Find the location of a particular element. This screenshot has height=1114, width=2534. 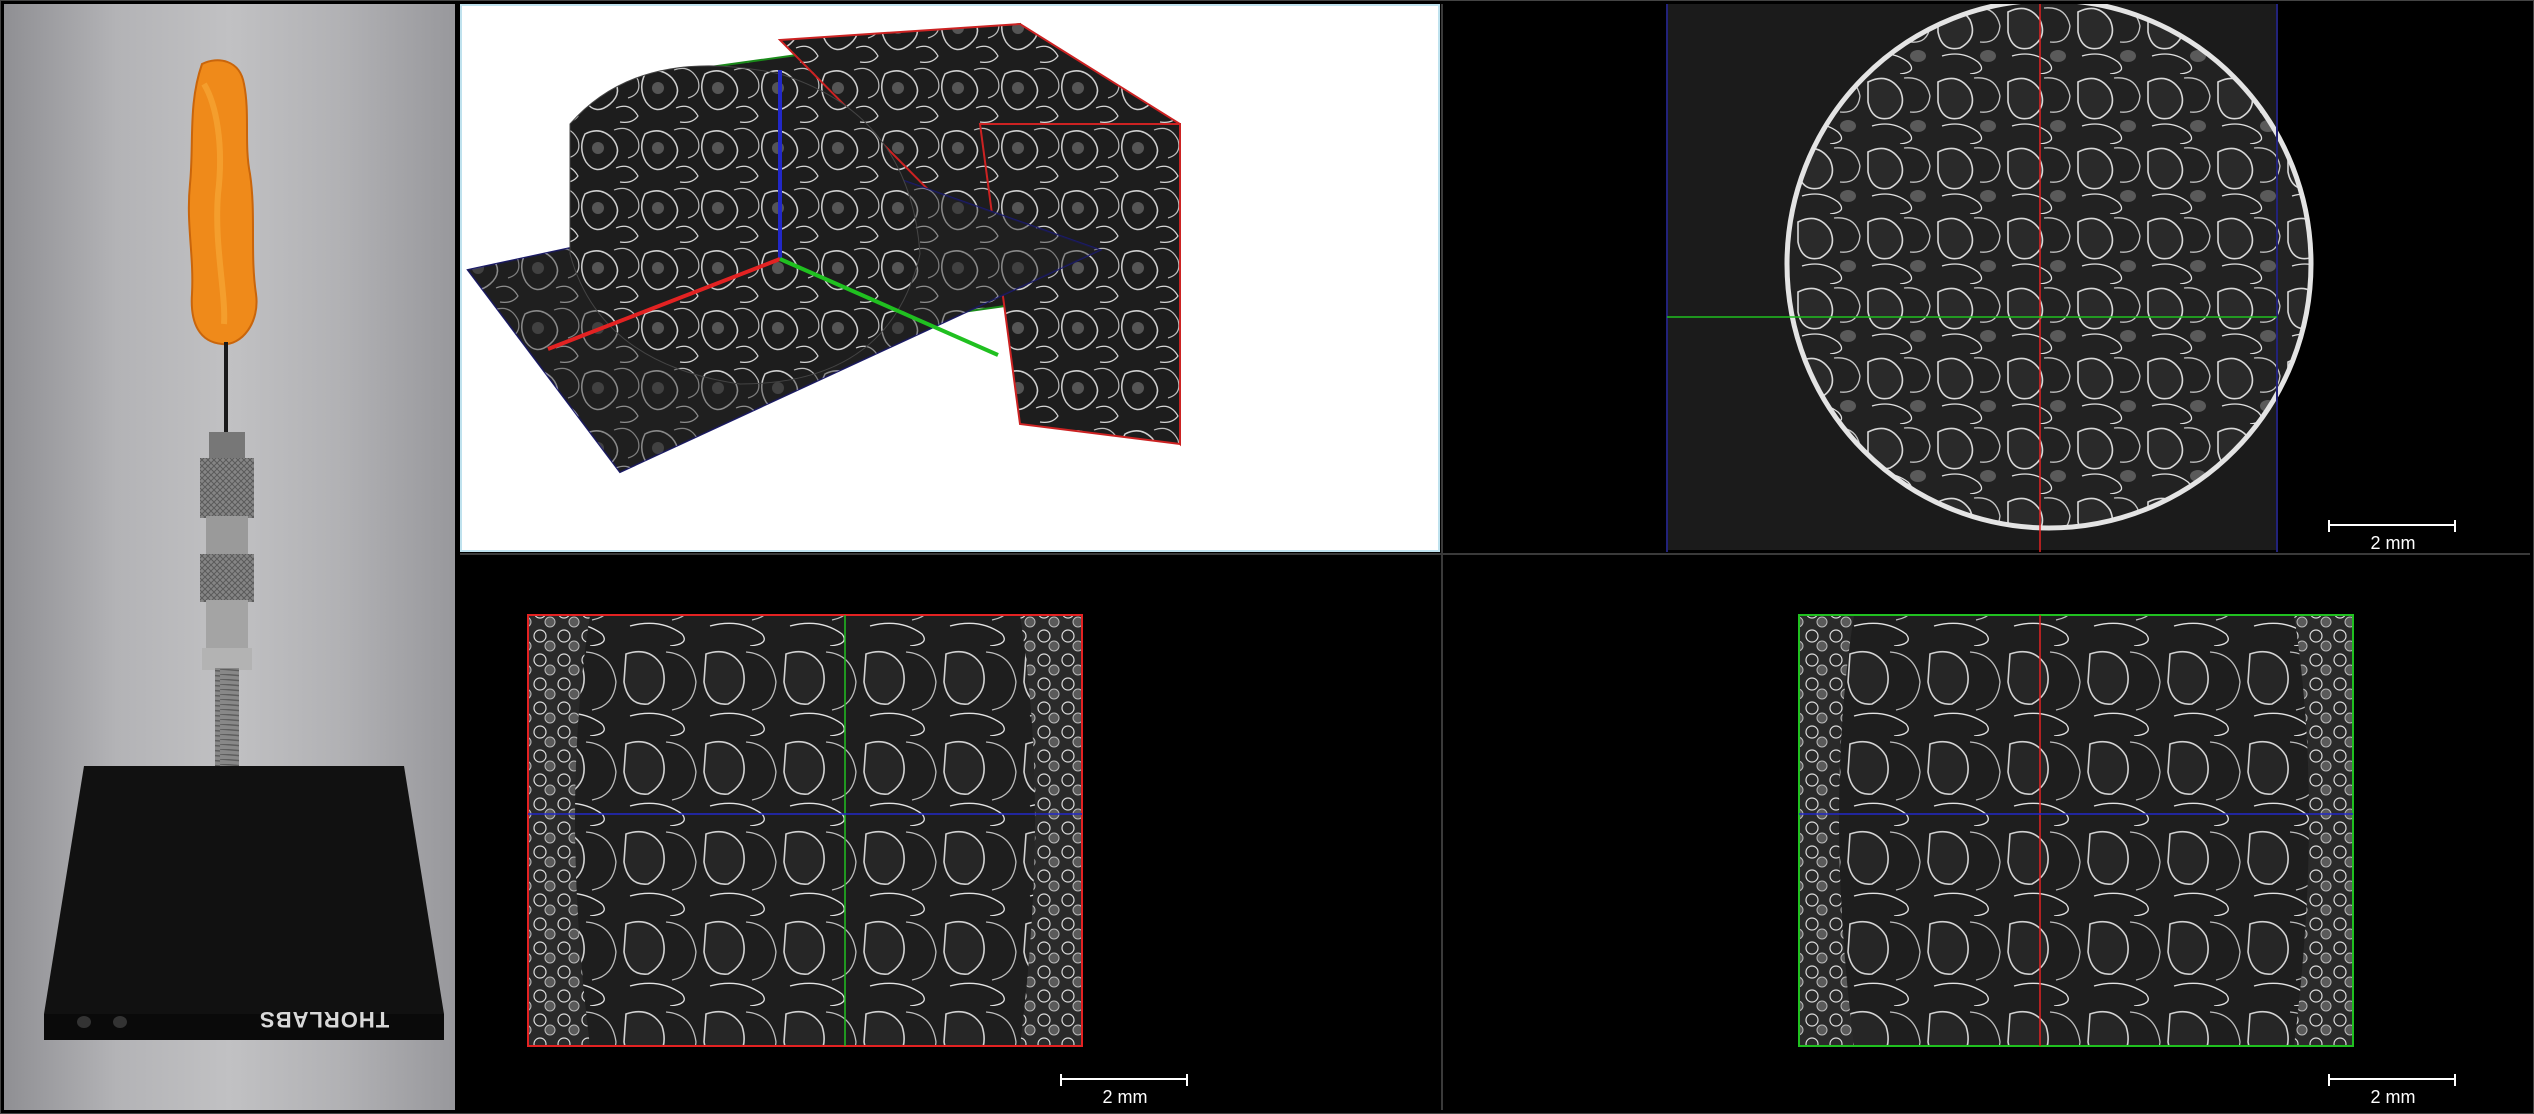

axial-cross-section is located at coordinates (2049, 267).